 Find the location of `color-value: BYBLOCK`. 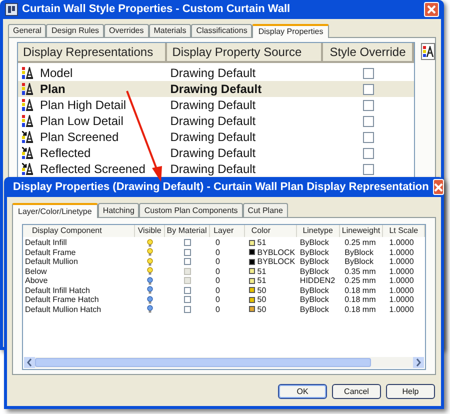

color-value: BYBLOCK is located at coordinates (276, 252).